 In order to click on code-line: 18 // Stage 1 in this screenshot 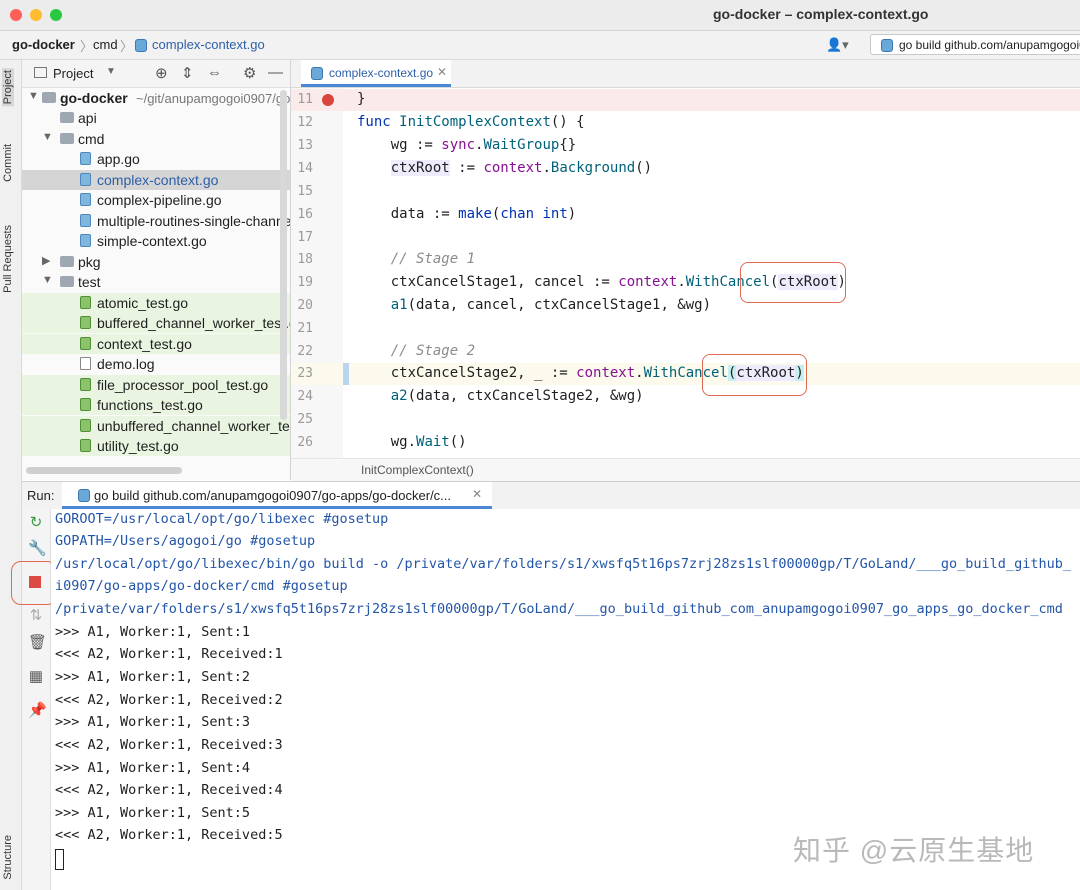, I will do `click(685, 260)`.